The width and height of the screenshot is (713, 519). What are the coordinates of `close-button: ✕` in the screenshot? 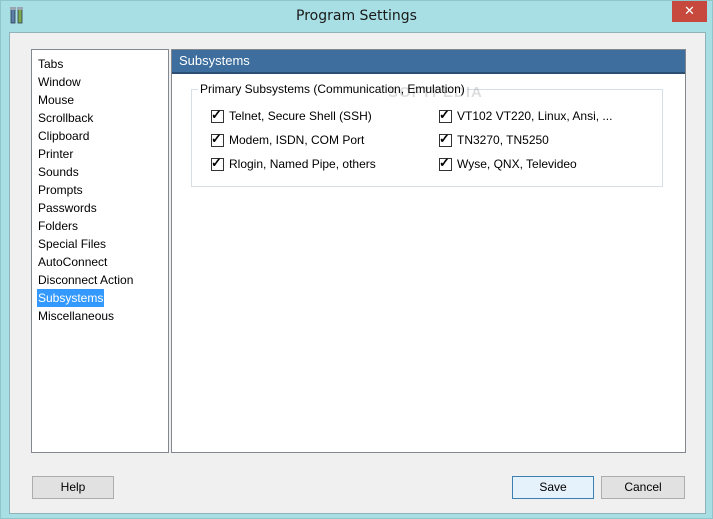 It's located at (689, 11).